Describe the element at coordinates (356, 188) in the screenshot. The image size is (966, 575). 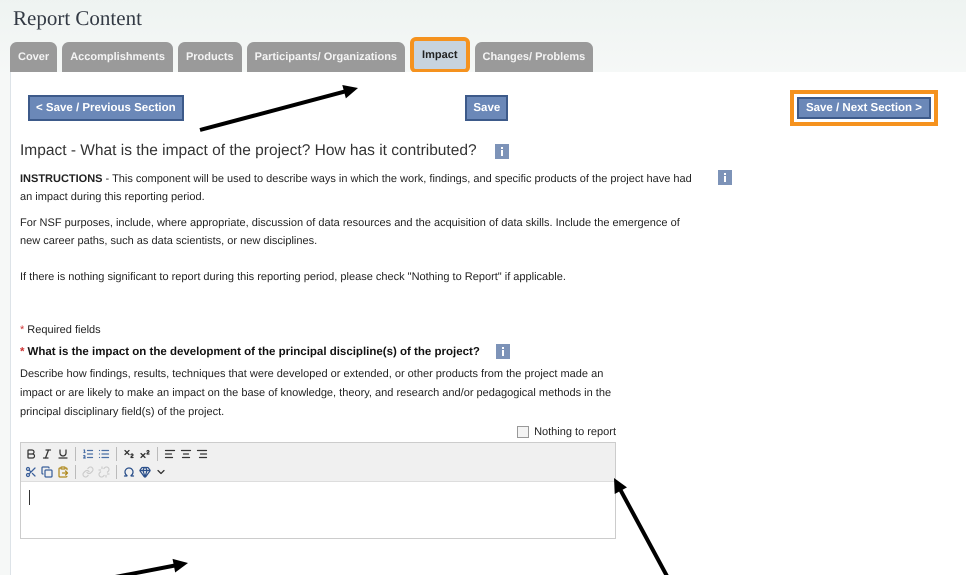
I see `instructions-text: INSTRUCTIONS - This component will be used to describe ways in which the work, findings, and specific products of the project have had an impact during this reporting period.` at that location.